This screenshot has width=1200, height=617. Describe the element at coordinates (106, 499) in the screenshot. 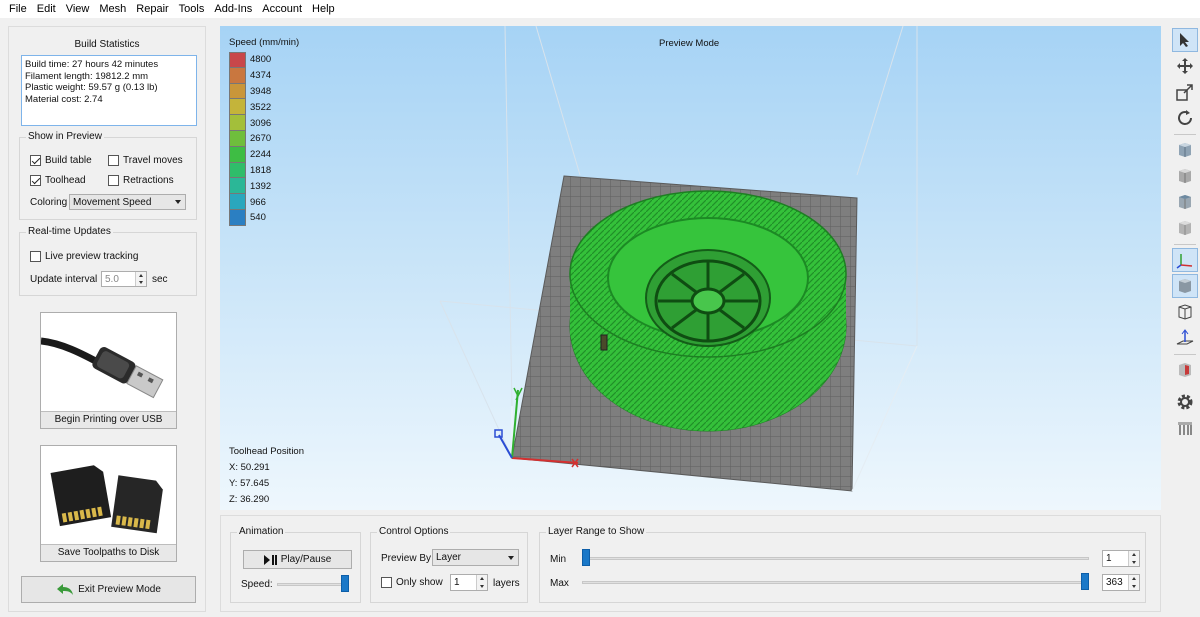

I see `sd-card-icon` at that location.